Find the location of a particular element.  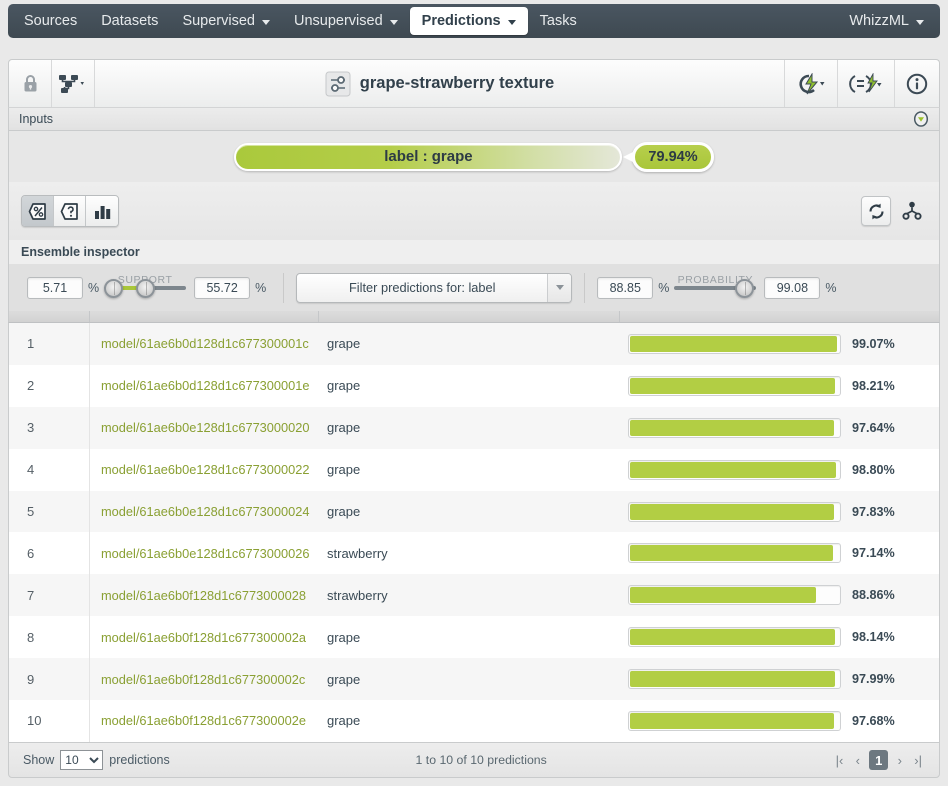

chart-view-button is located at coordinates (102, 211).